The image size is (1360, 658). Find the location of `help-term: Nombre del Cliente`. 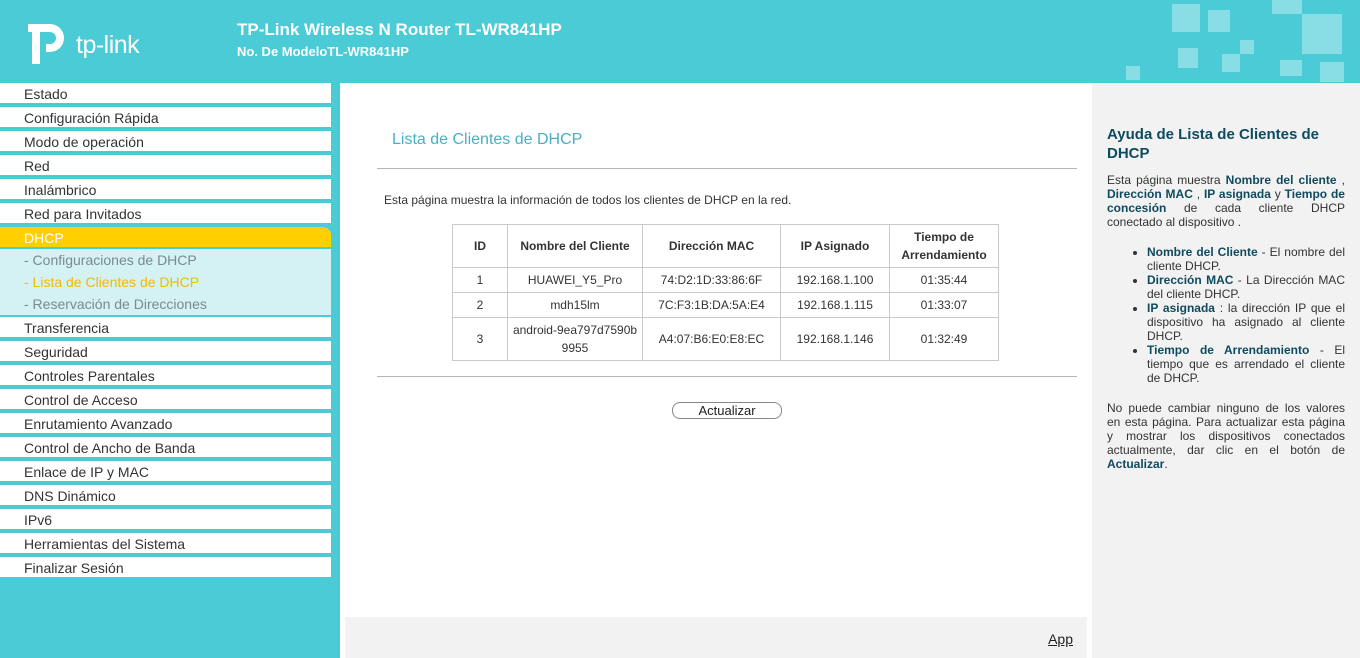

help-term: Nombre del Cliente is located at coordinates (1202, 252).